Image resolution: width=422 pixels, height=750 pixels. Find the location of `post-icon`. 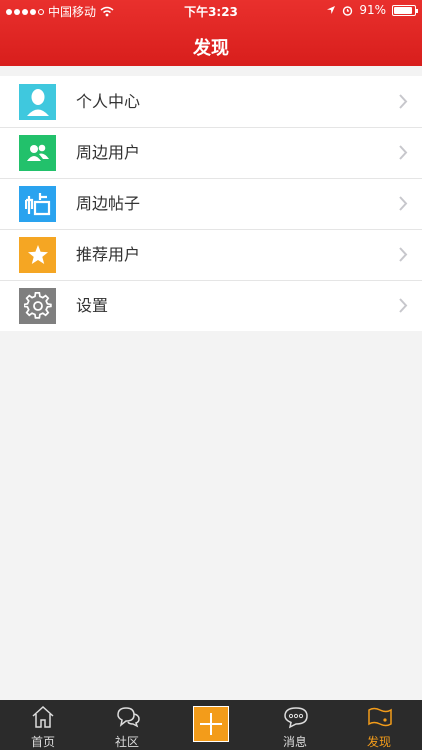

post-icon is located at coordinates (37, 204).